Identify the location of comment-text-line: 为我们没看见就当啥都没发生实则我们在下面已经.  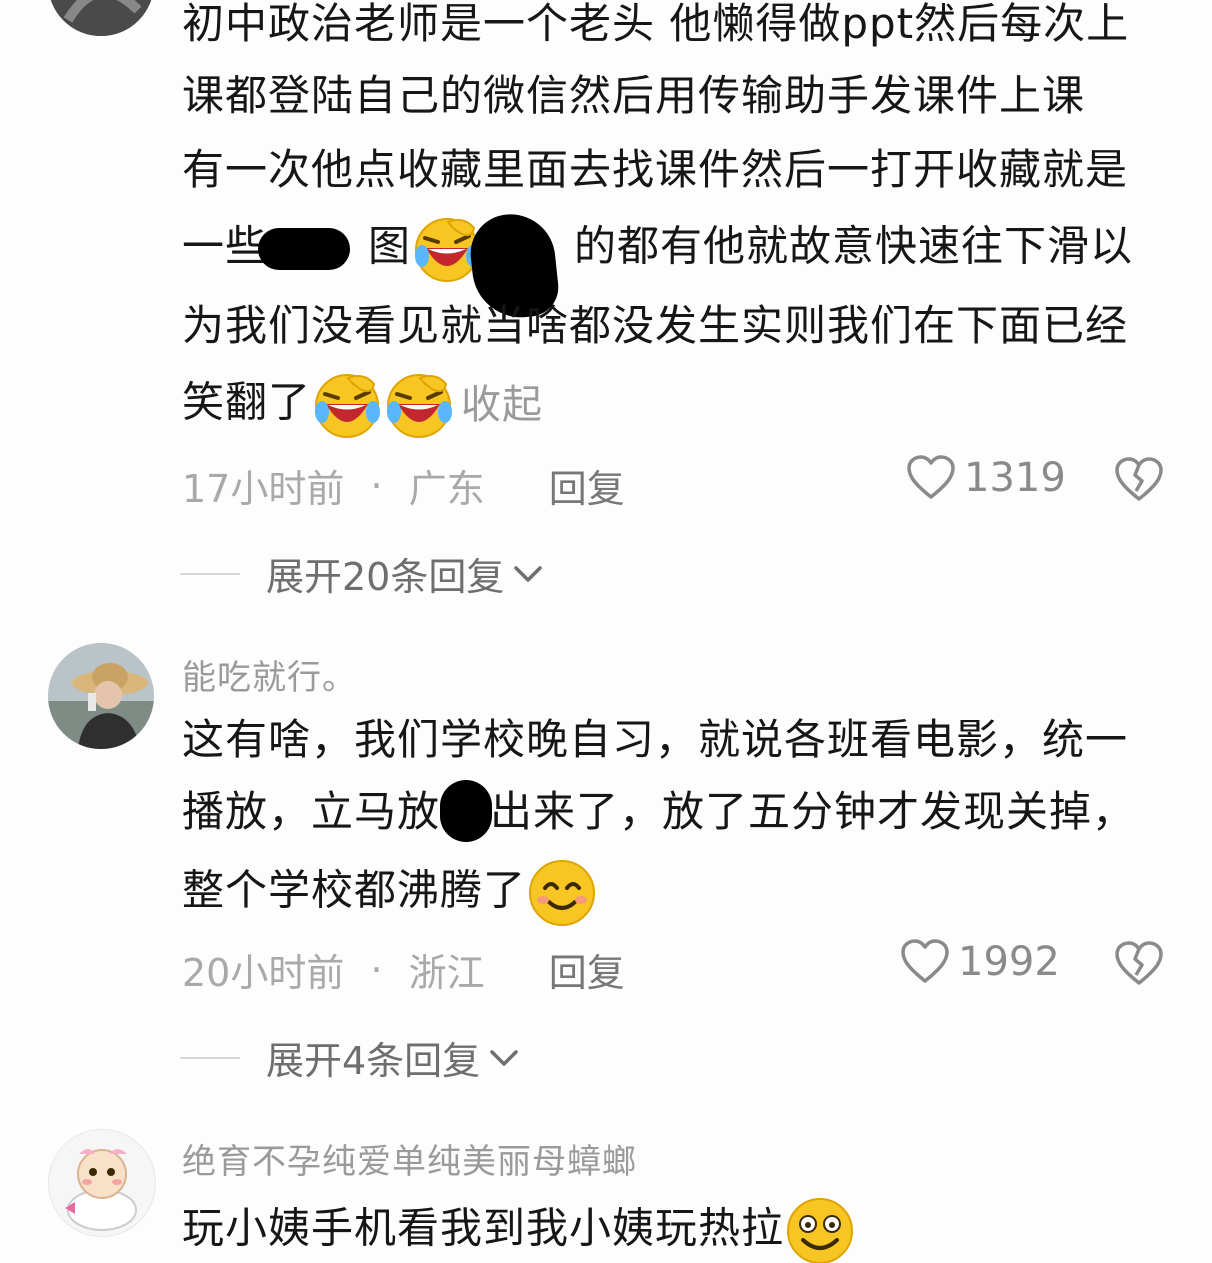
(655, 325).